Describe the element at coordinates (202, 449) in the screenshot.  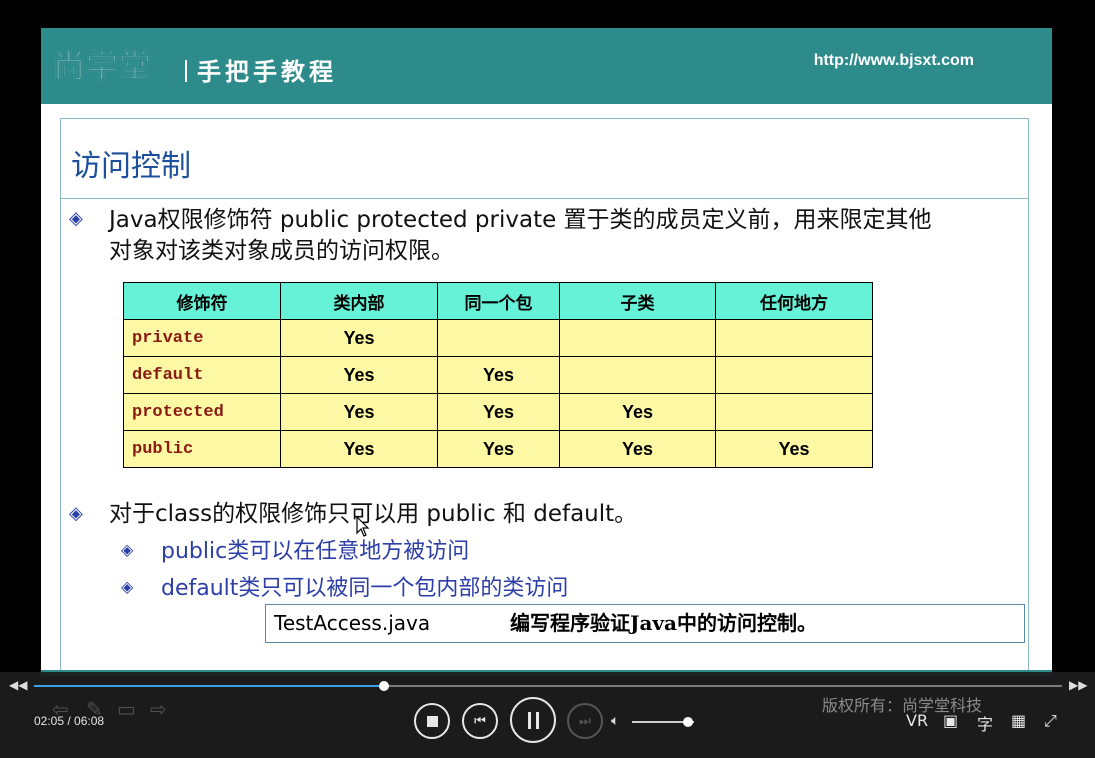
I see `table-cell: public` at that location.